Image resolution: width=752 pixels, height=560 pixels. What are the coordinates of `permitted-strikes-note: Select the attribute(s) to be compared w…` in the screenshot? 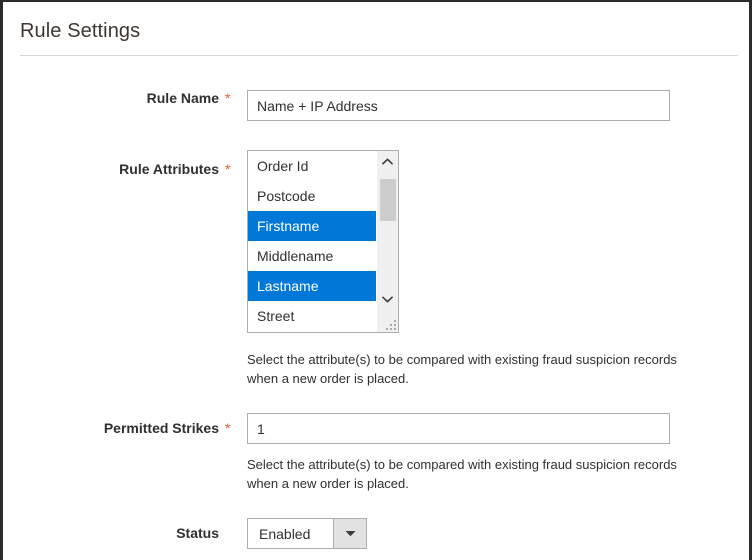 It's located at (462, 474).